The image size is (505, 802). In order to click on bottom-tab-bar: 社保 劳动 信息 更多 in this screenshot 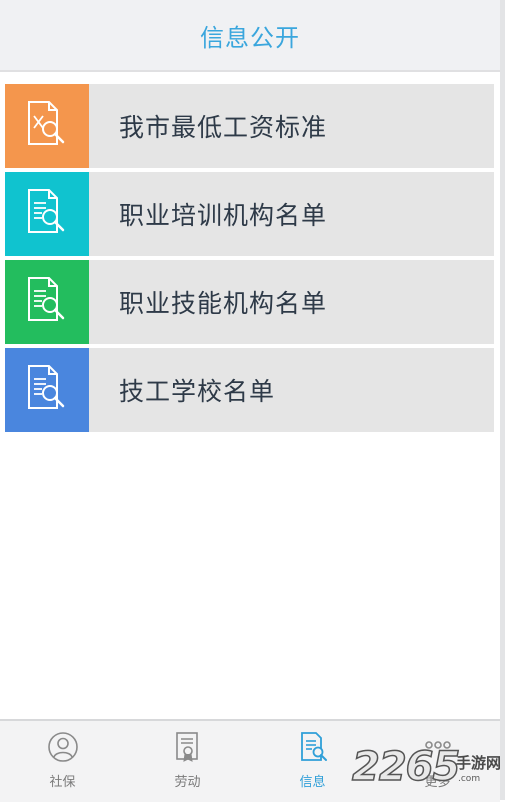, I will do `click(250, 760)`.